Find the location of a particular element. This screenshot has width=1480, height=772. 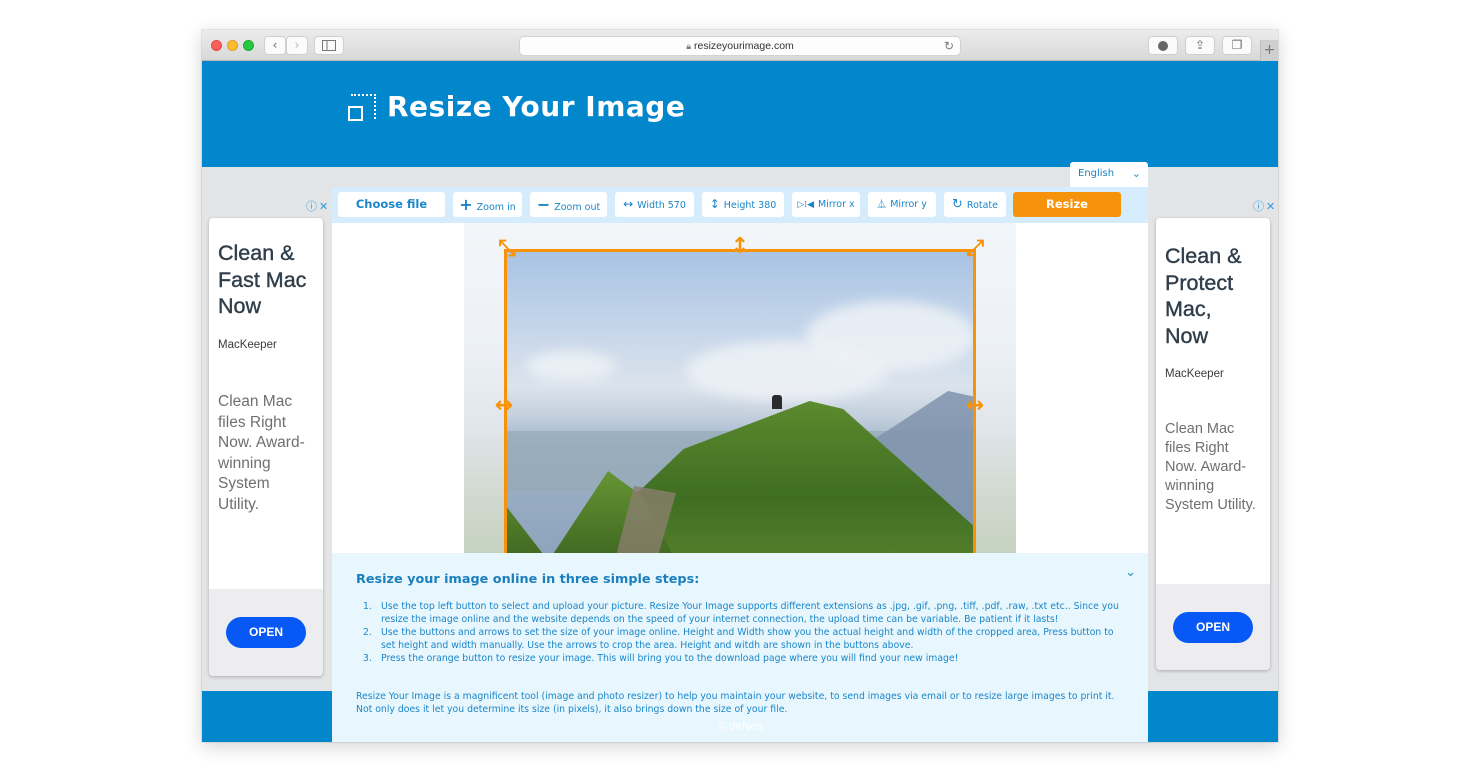

rotate-icon: ↻ is located at coordinates (957, 204).